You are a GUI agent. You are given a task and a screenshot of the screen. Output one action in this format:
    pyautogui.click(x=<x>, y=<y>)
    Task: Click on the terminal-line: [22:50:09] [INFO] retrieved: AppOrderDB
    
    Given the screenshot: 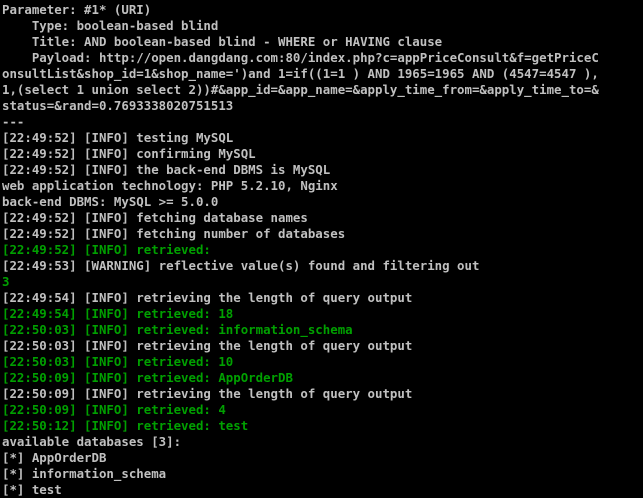 What is the action you would take?
    pyautogui.click(x=147, y=377)
    